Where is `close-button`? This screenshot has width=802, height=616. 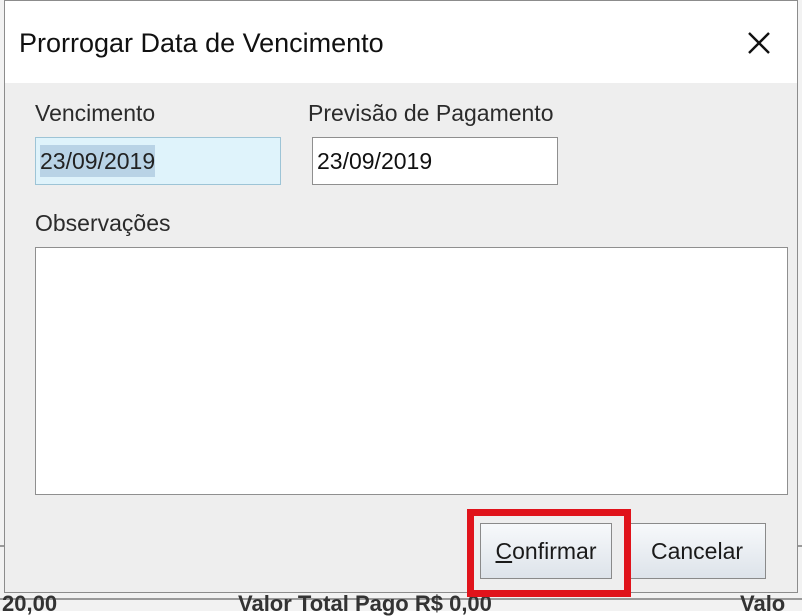
close-button is located at coordinates (759, 43).